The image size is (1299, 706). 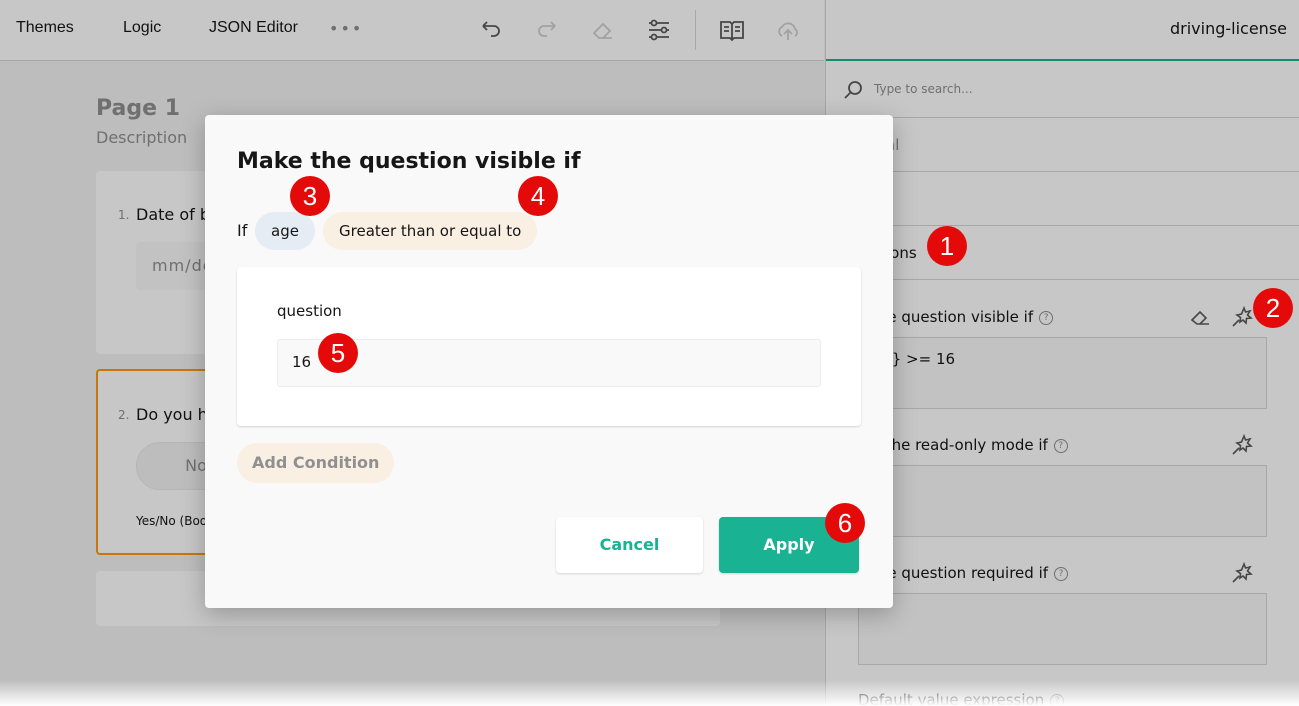 What do you see at coordinates (430, 231) in the screenshot?
I see `operator-selector-chip: Greater than or equal to` at bounding box center [430, 231].